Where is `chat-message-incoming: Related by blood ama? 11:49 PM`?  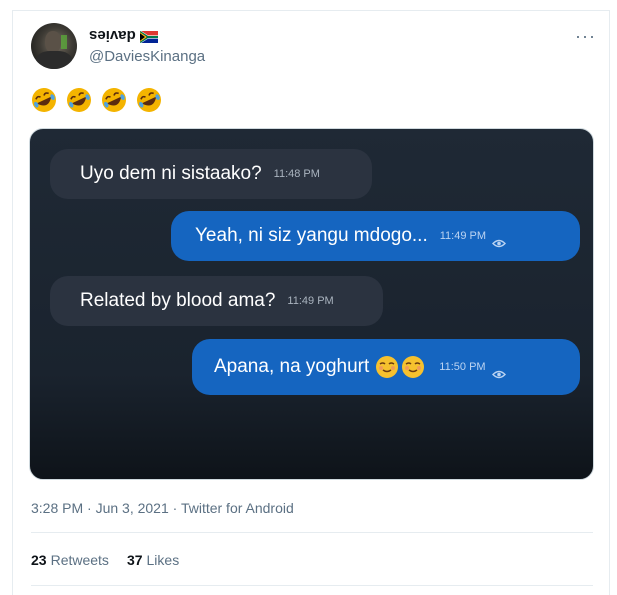 chat-message-incoming: Related by blood ama? 11:49 PM is located at coordinates (216, 301).